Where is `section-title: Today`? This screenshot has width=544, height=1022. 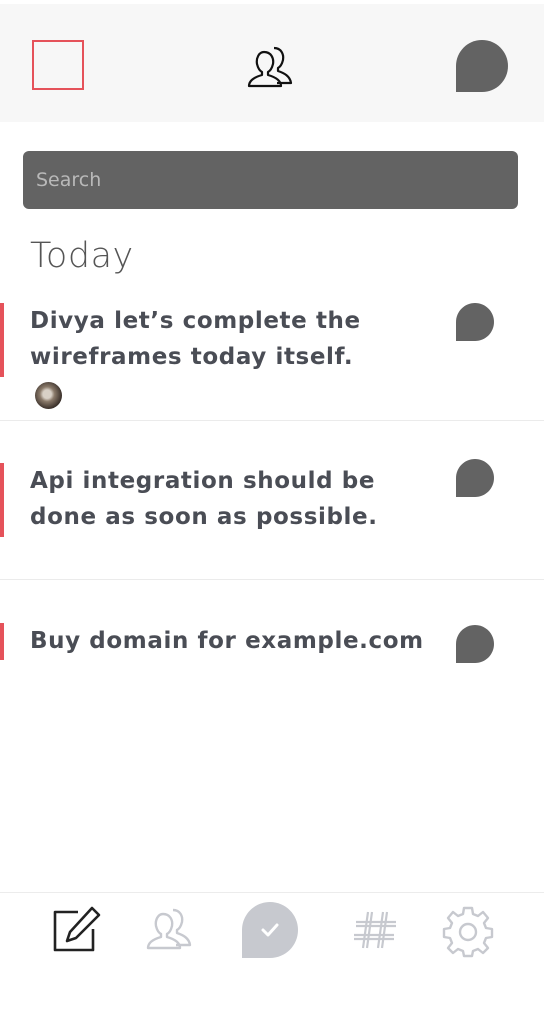
section-title: Today is located at coordinates (82, 256).